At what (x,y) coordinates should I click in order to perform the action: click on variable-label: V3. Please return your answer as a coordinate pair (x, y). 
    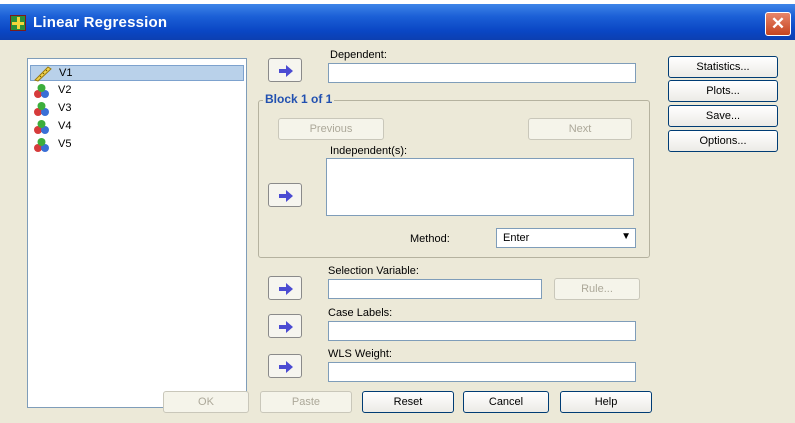
    Looking at the image, I should click on (65, 108).